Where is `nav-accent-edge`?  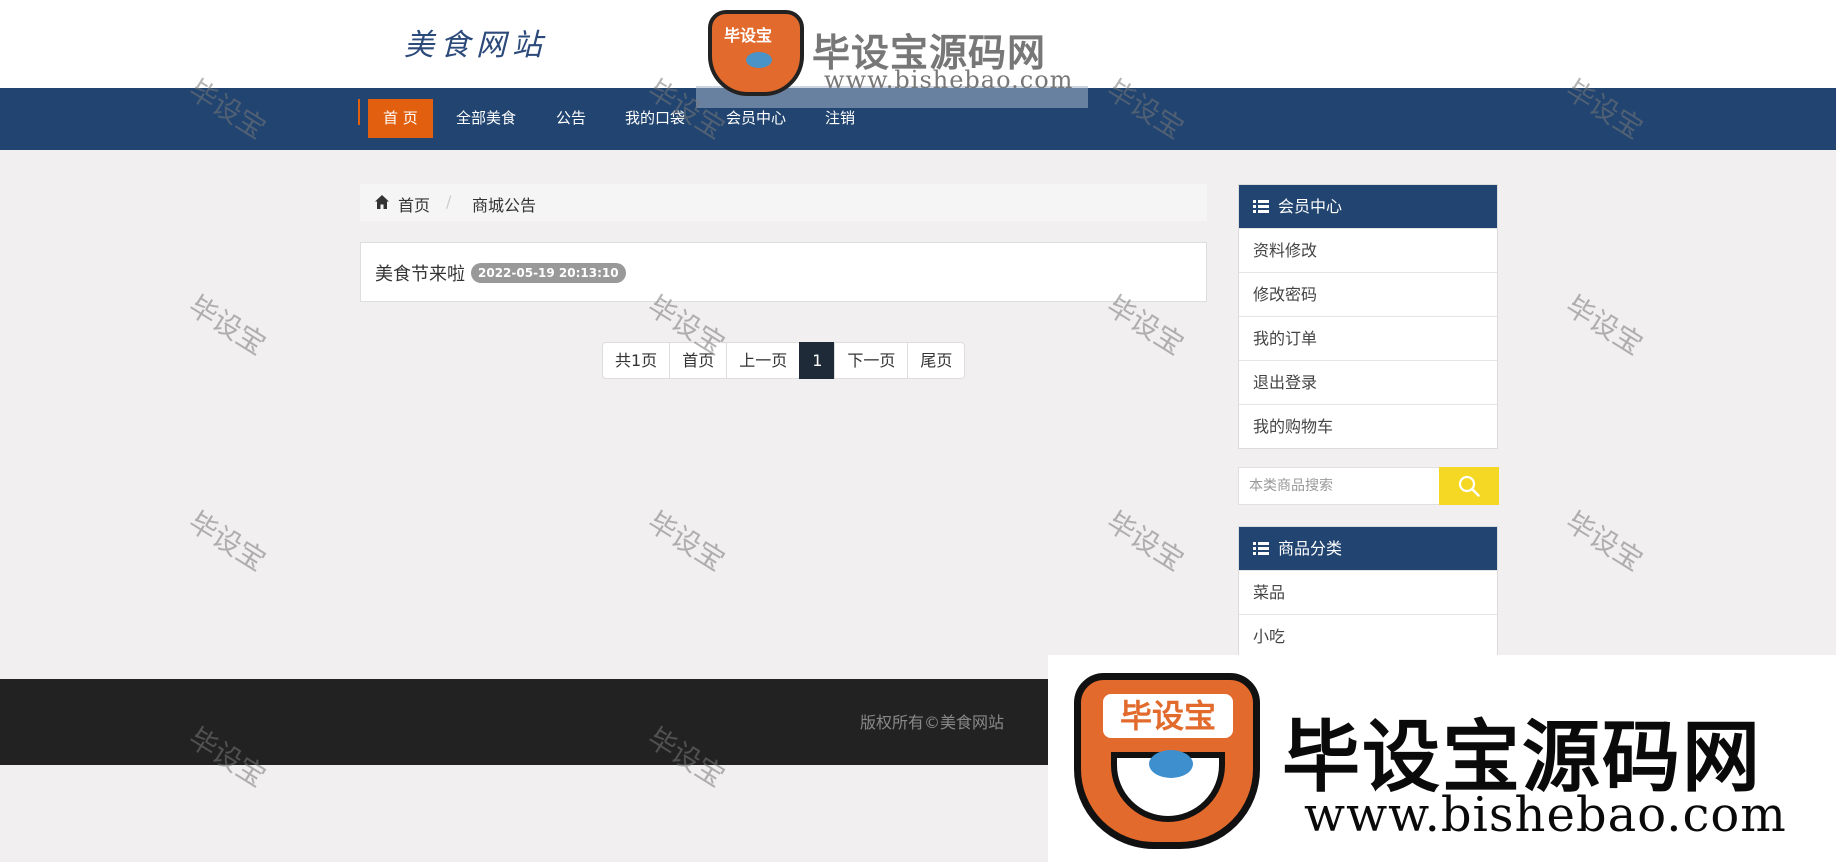 nav-accent-edge is located at coordinates (359, 112).